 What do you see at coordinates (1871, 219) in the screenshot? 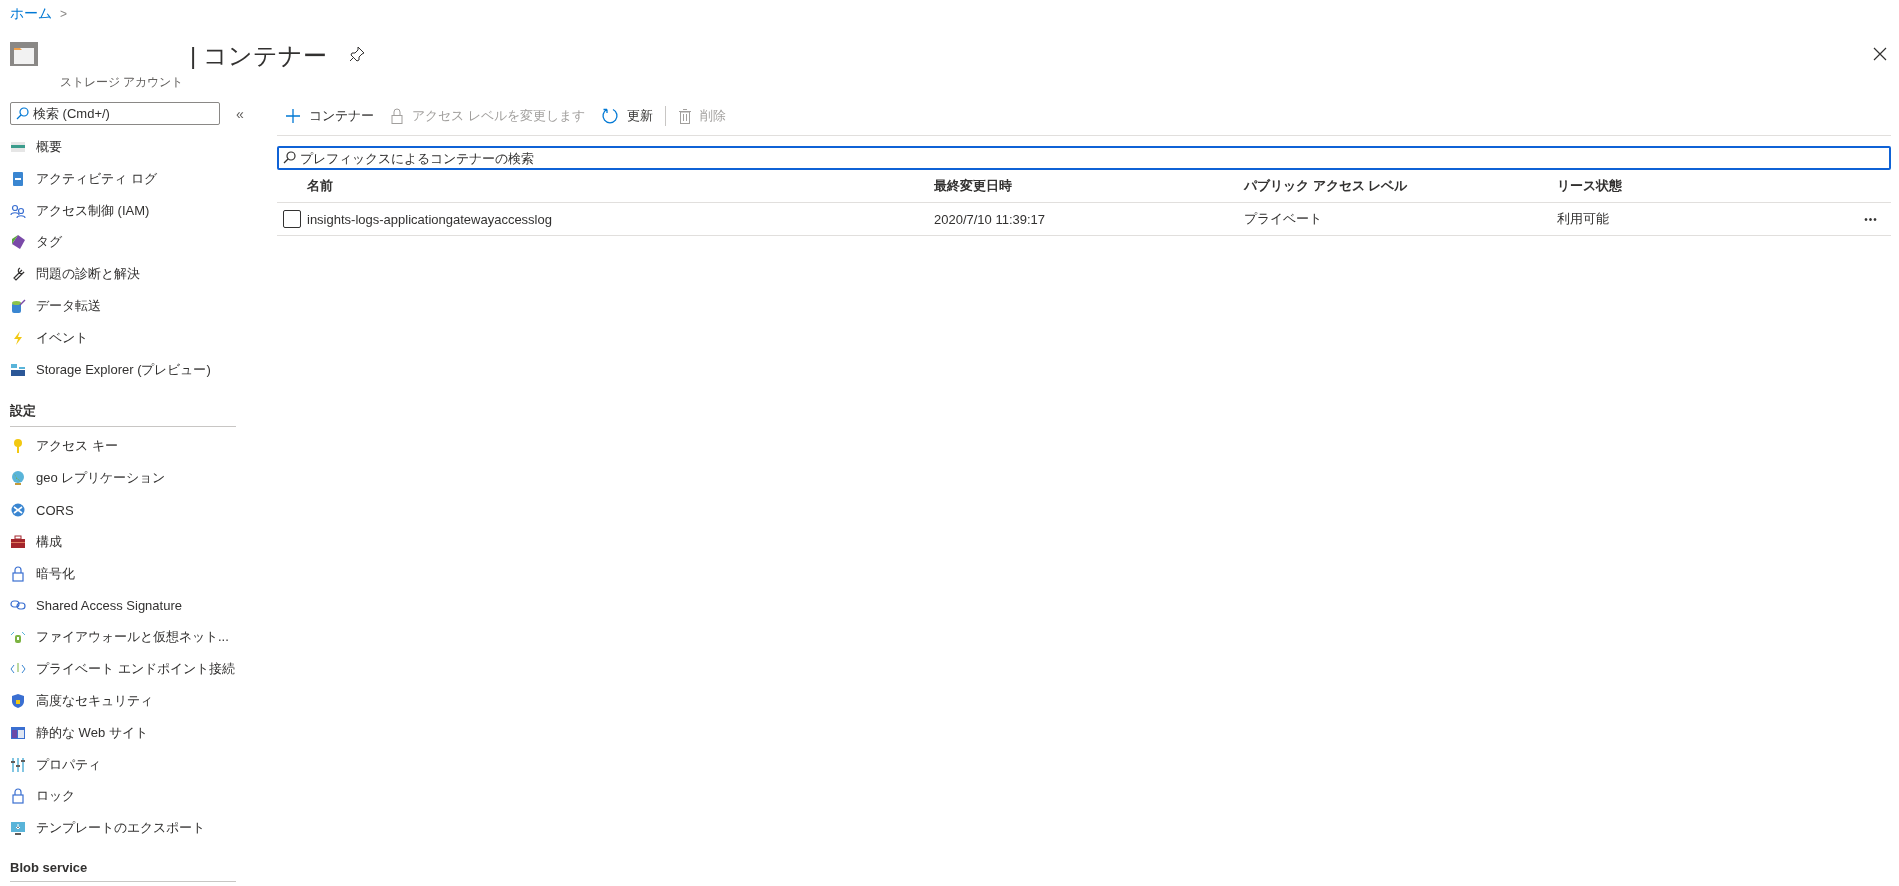
I see `more-button: •••` at bounding box center [1871, 219].